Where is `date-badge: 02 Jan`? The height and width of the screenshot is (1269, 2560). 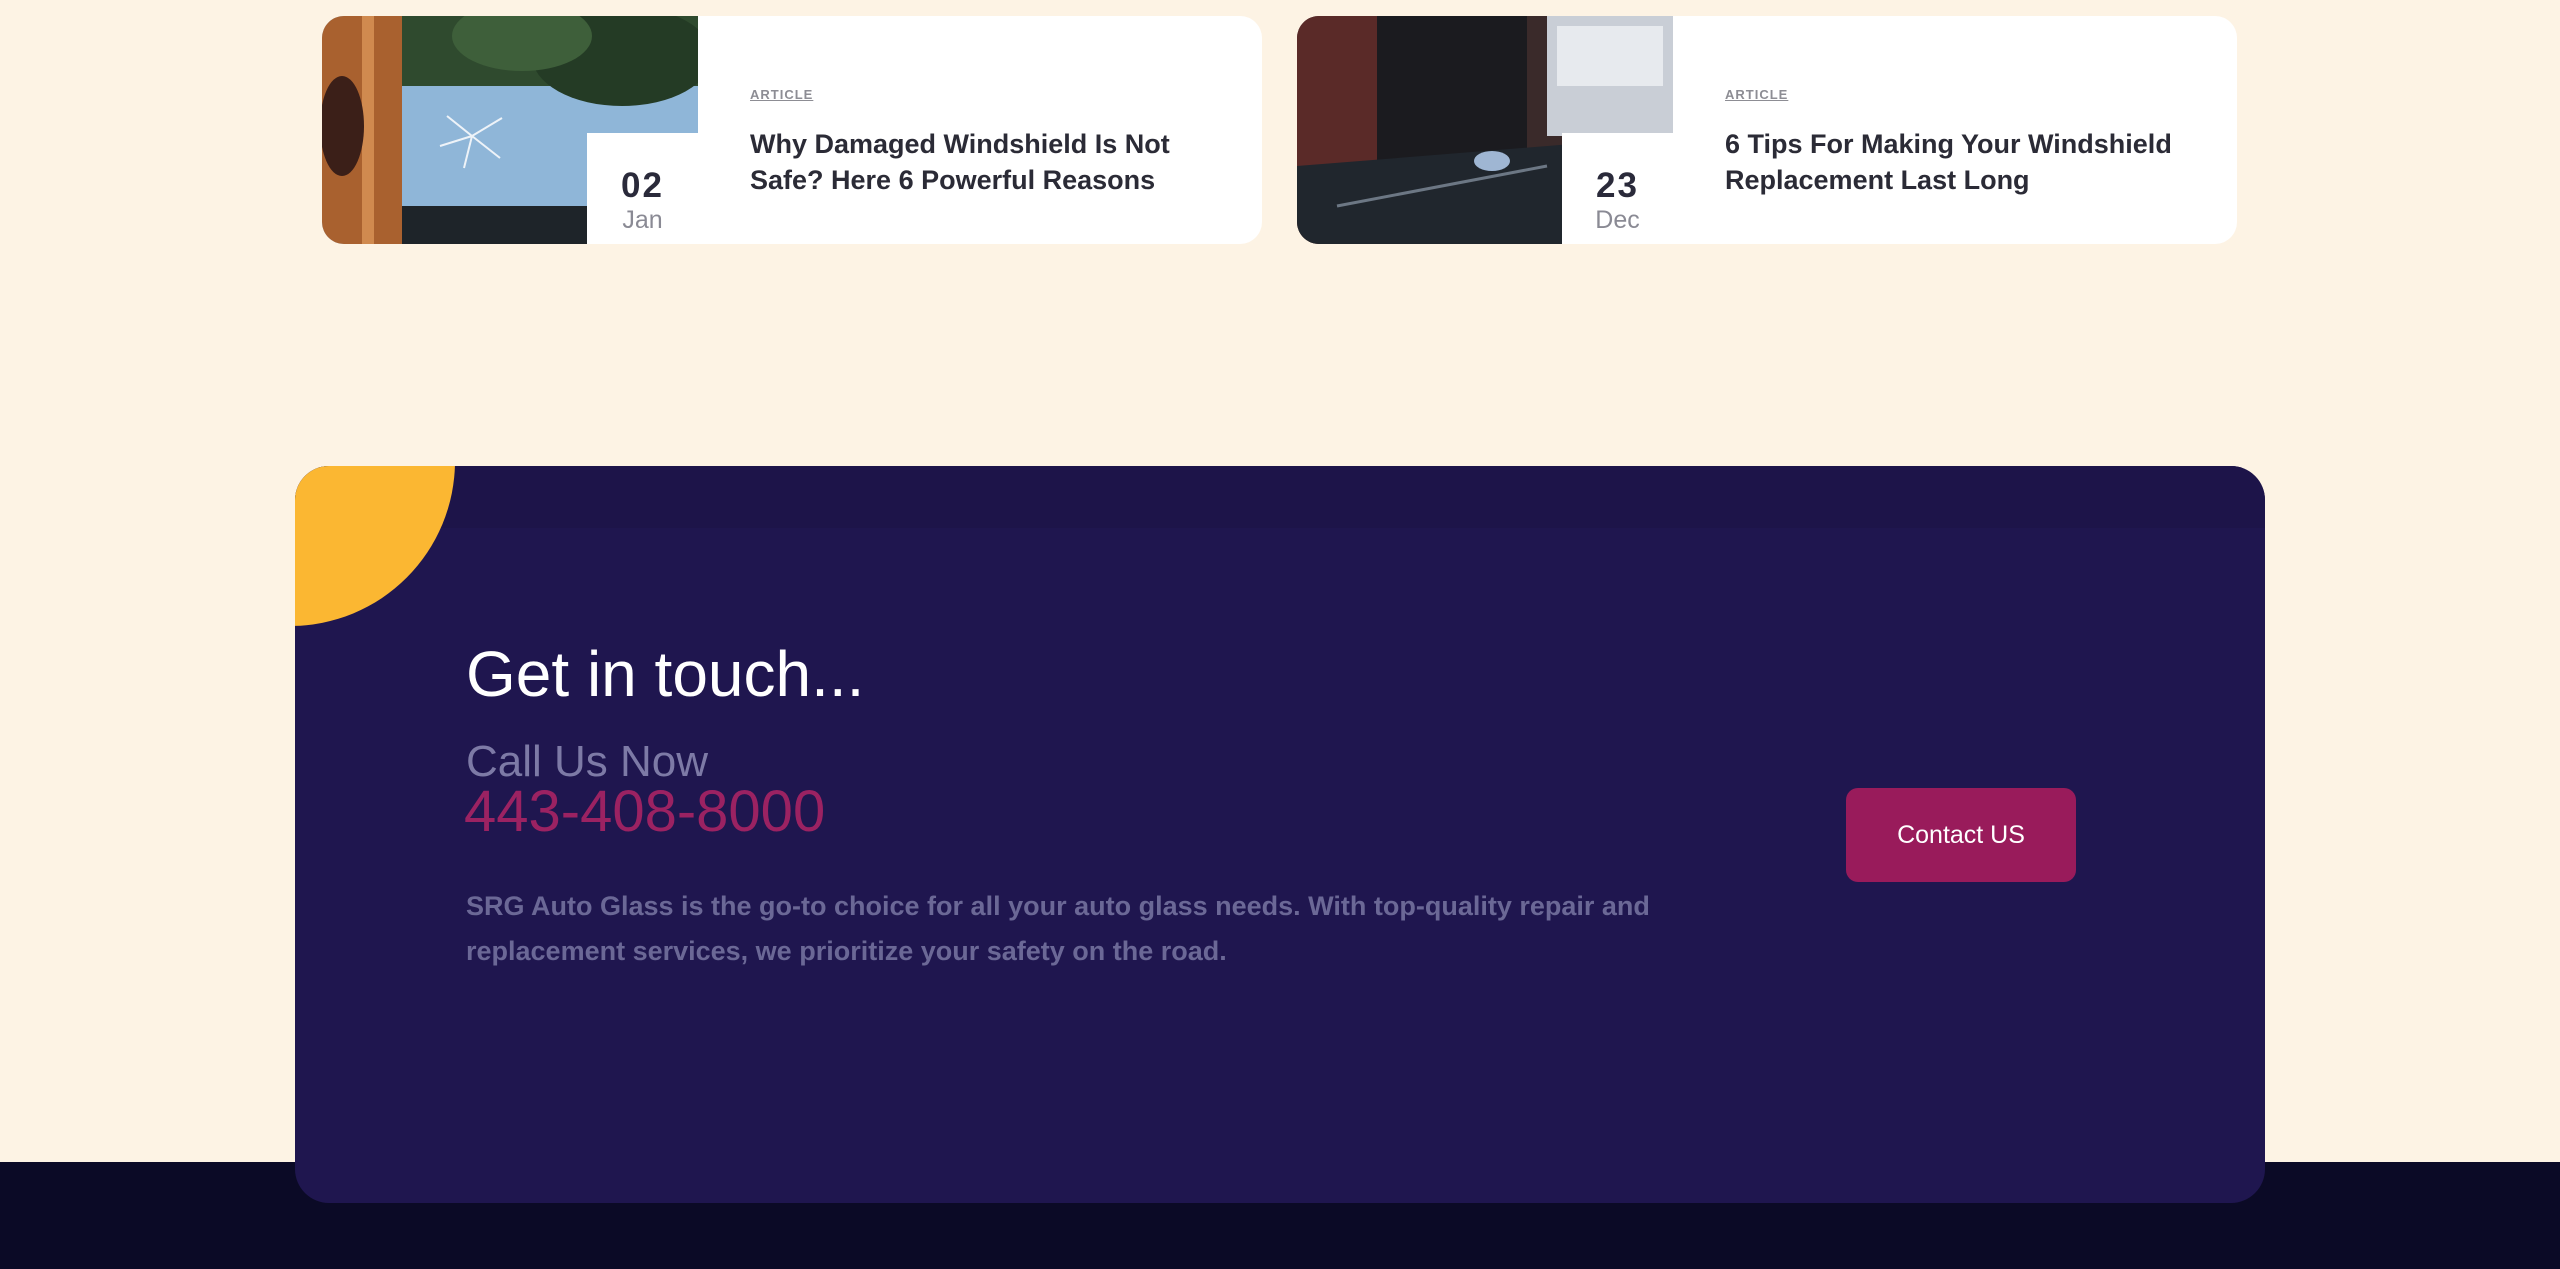
date-badge: 02 Jan is located at coordinates (642, 188).